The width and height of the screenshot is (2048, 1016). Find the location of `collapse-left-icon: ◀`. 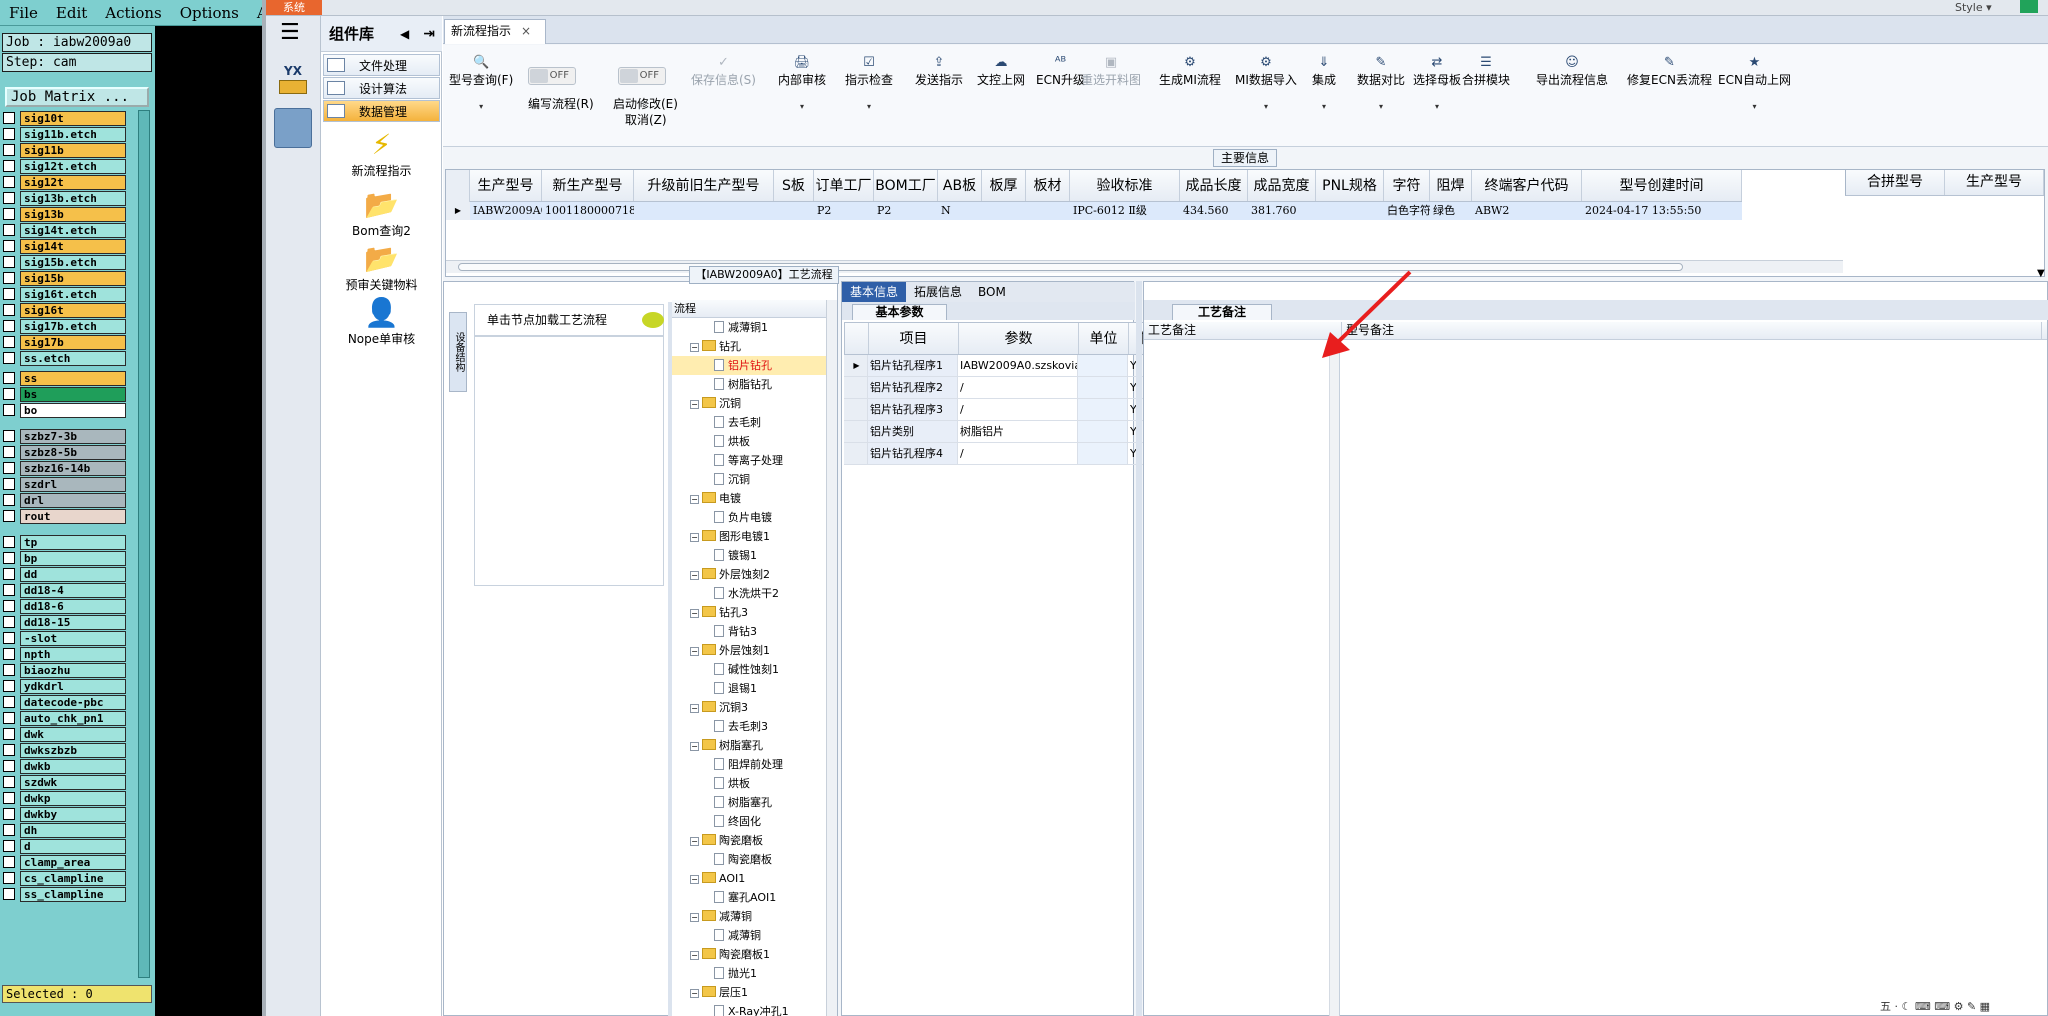

collapse-left-icon: ◀ is located at coordinates (404, 34).